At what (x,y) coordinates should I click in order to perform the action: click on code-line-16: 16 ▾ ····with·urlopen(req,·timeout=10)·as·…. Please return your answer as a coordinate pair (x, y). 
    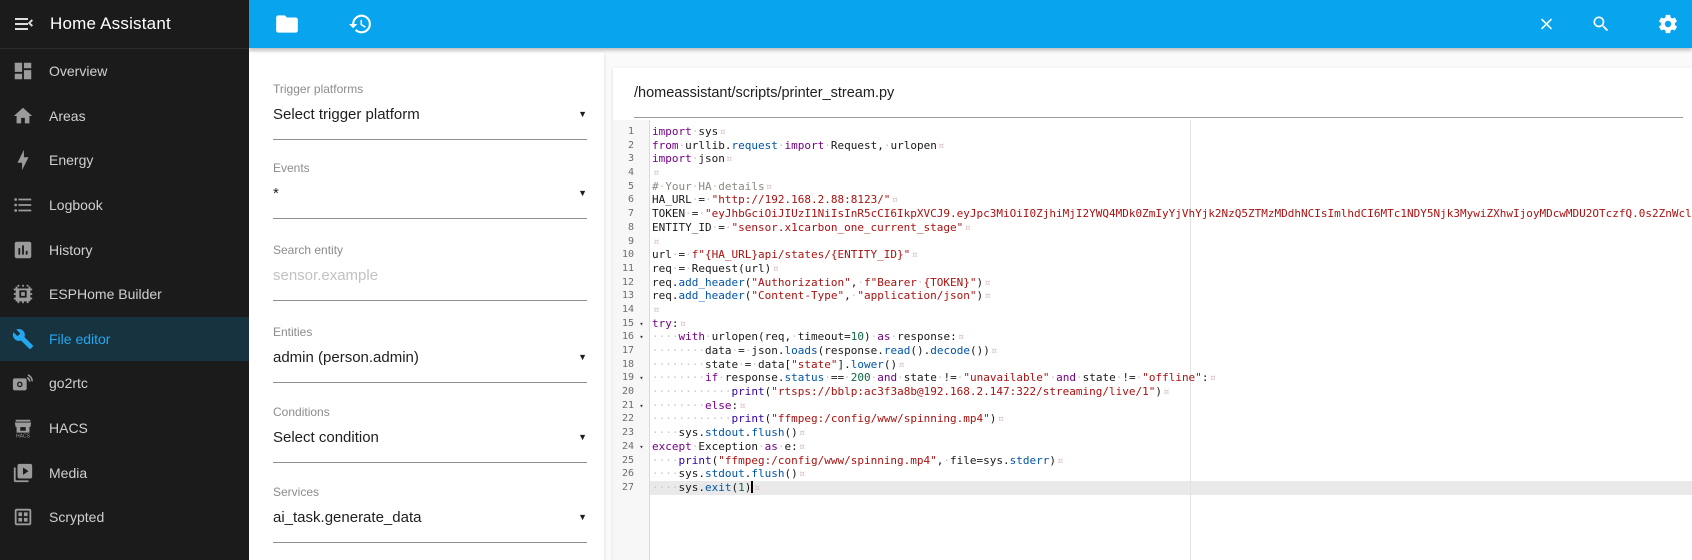
    Looking at the image, I should click on (1152, 337).